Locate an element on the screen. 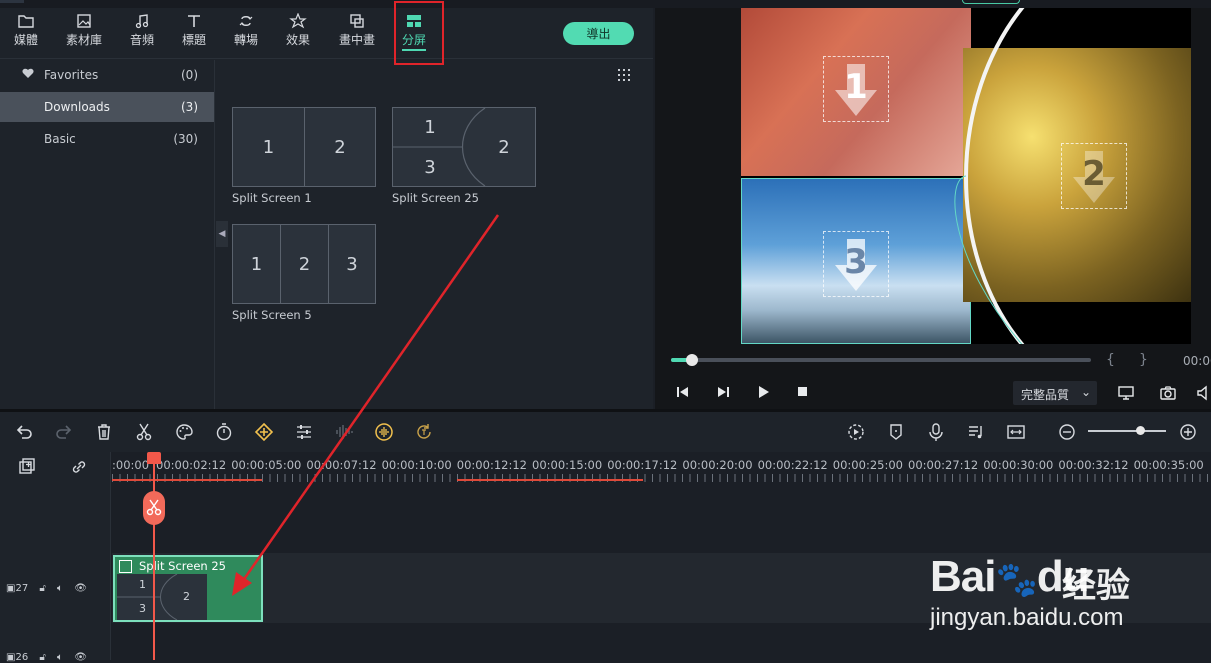 This screenshot has width=1211, height=663. track-header-26: ▣26 🔓︎ 🔈︎ 👁︎ is located at coordinates (50, 657).